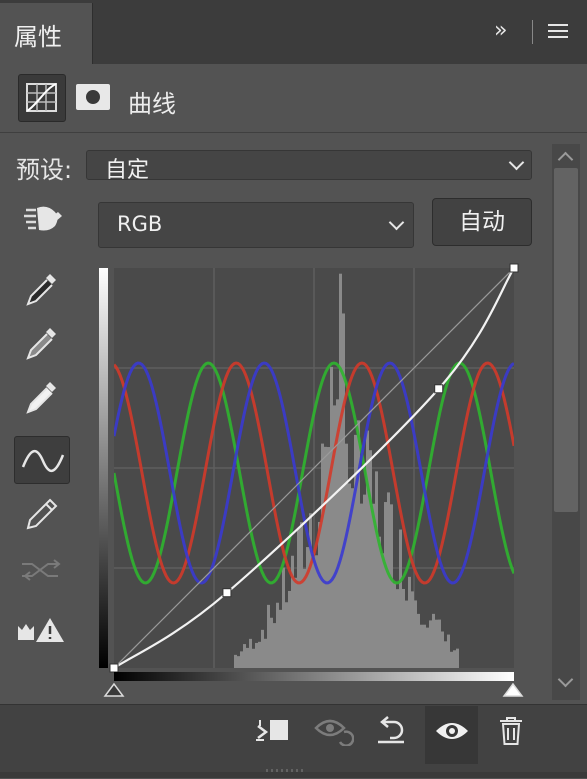 Image resolution: width=587 pixels, height=779 pixels. What do you see at coordinates (38, 37) in the screenshot?
I see `tab-label: 属性` at bounding box center [38, 37].